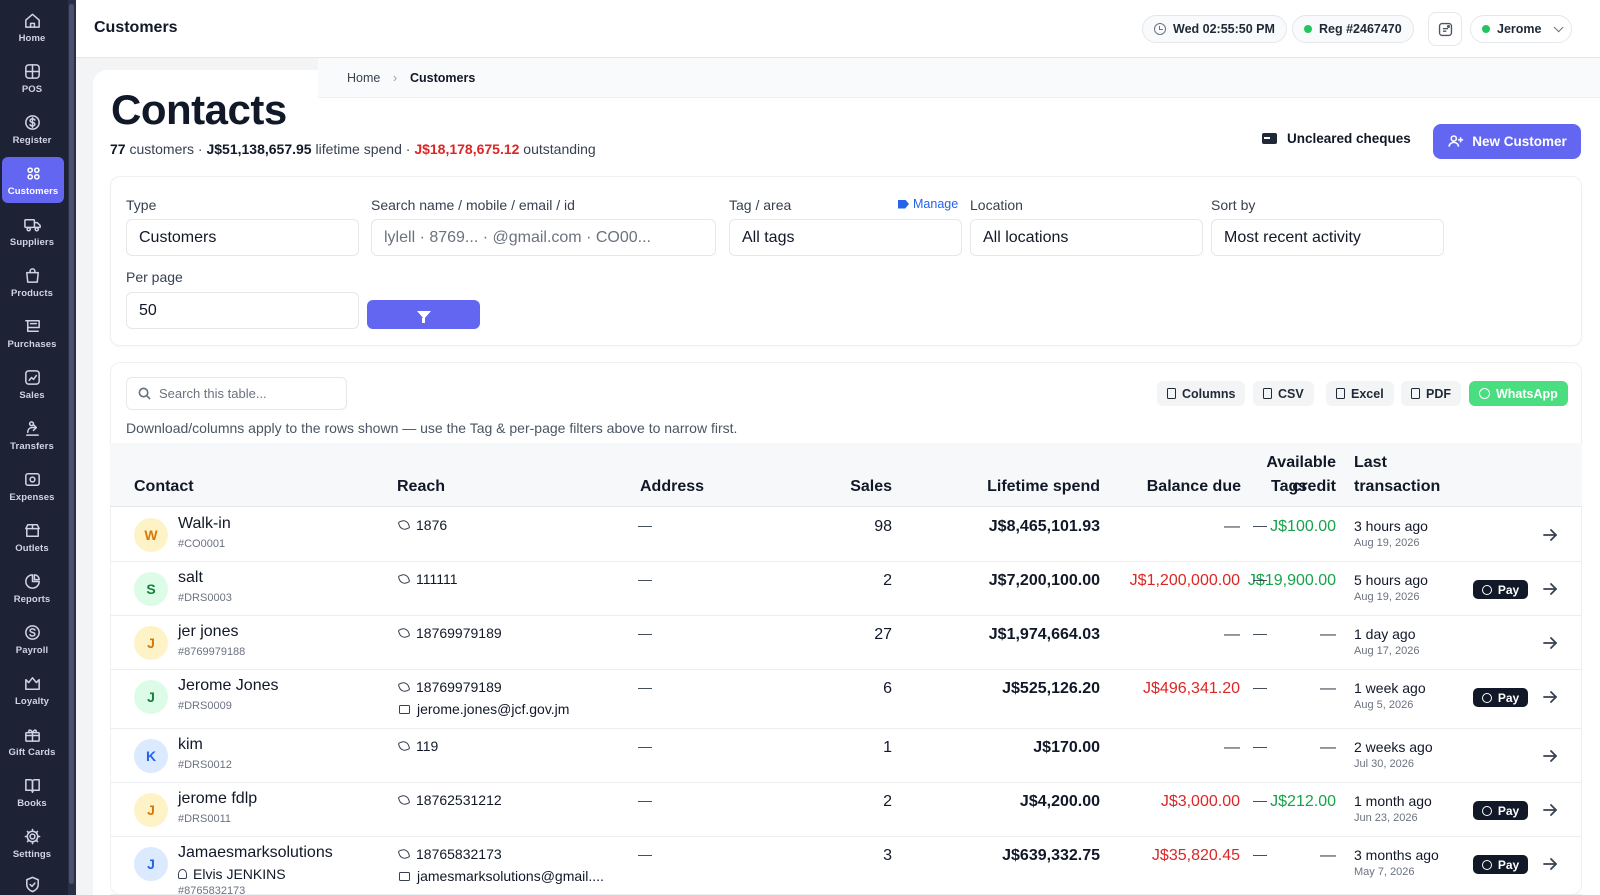  What do you see at coordinates (32, 78) in the screenshot?
I see `sidebar-item-pos: POS` at bounding box center [32, 78].